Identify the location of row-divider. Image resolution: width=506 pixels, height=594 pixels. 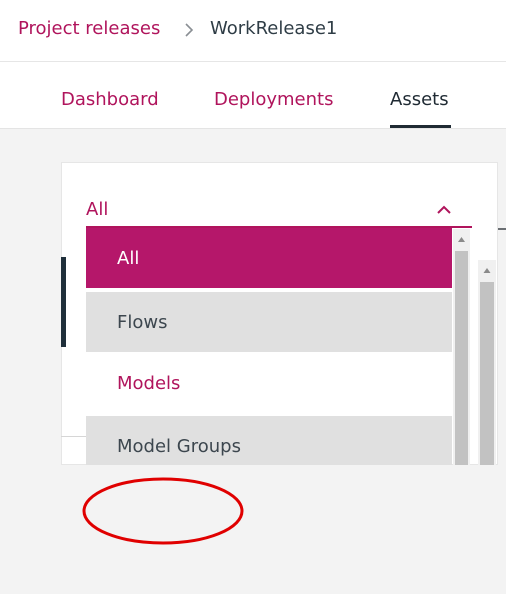
(73, 436).